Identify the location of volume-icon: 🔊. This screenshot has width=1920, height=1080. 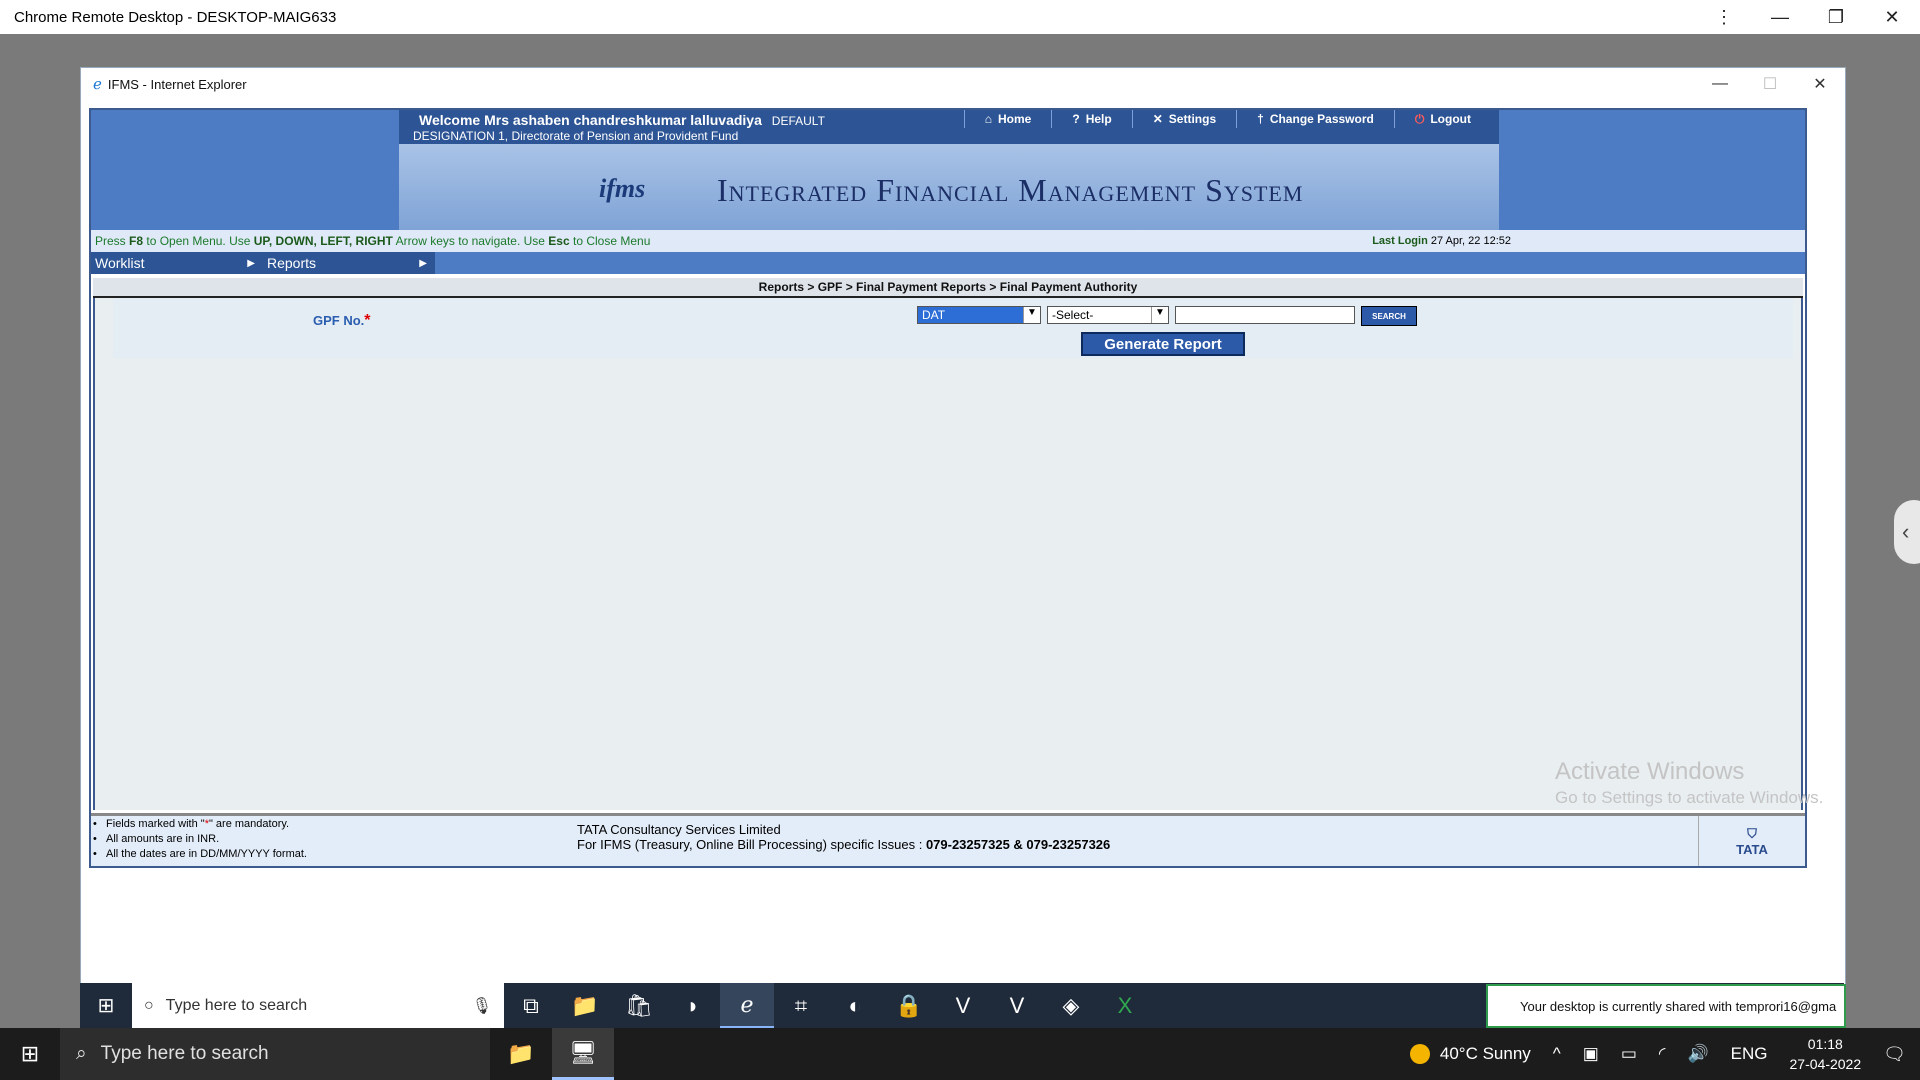
(1698, 1054).